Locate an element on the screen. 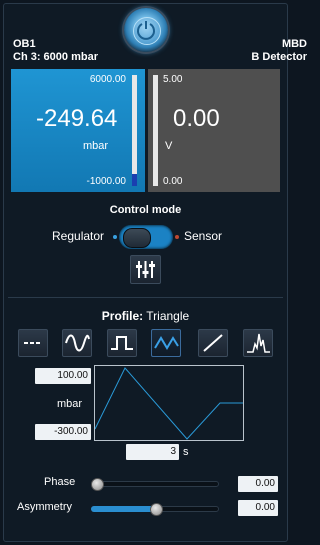  square-icon is located at coordinates (122, 343).